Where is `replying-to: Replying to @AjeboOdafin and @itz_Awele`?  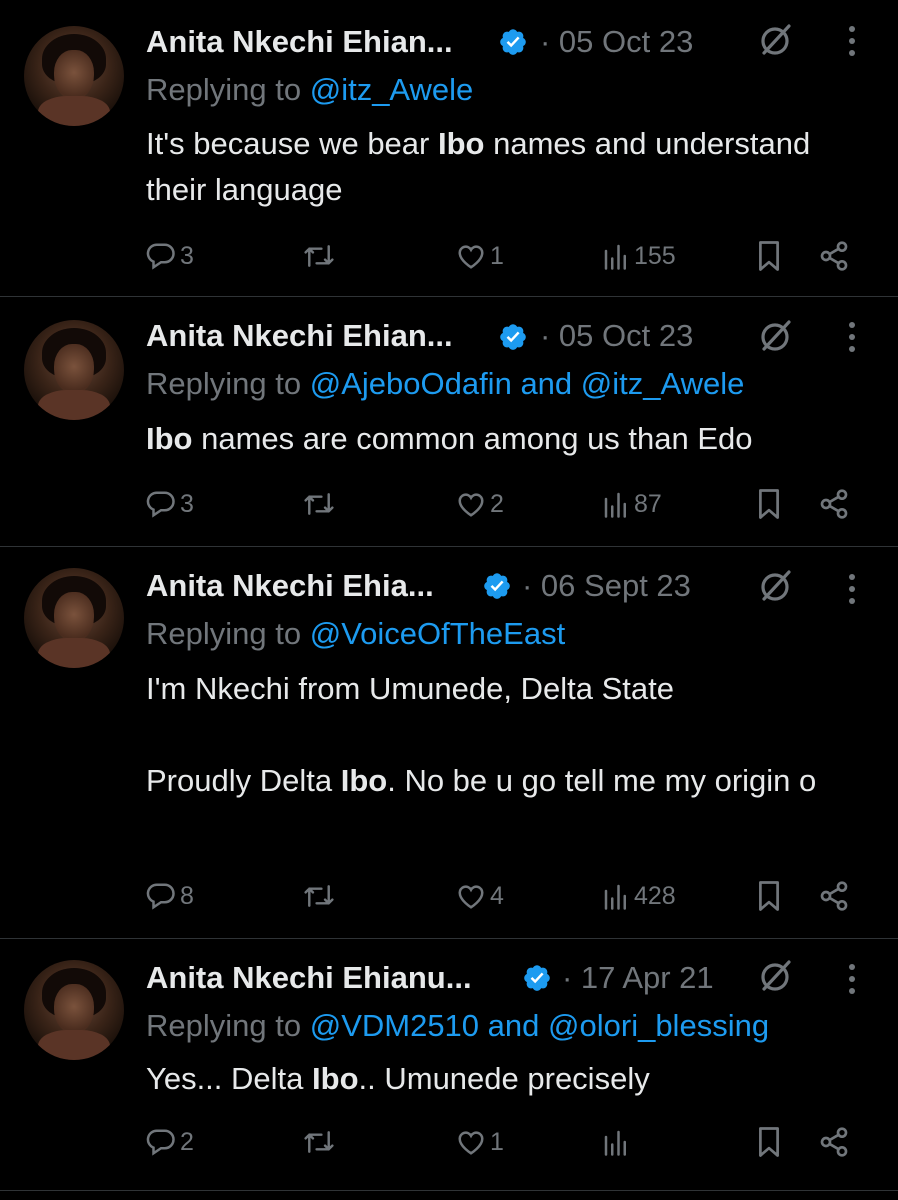 replying-to: Replying to @AjeboOdafin and @itz_Awele is located at coordinates (445, 384).